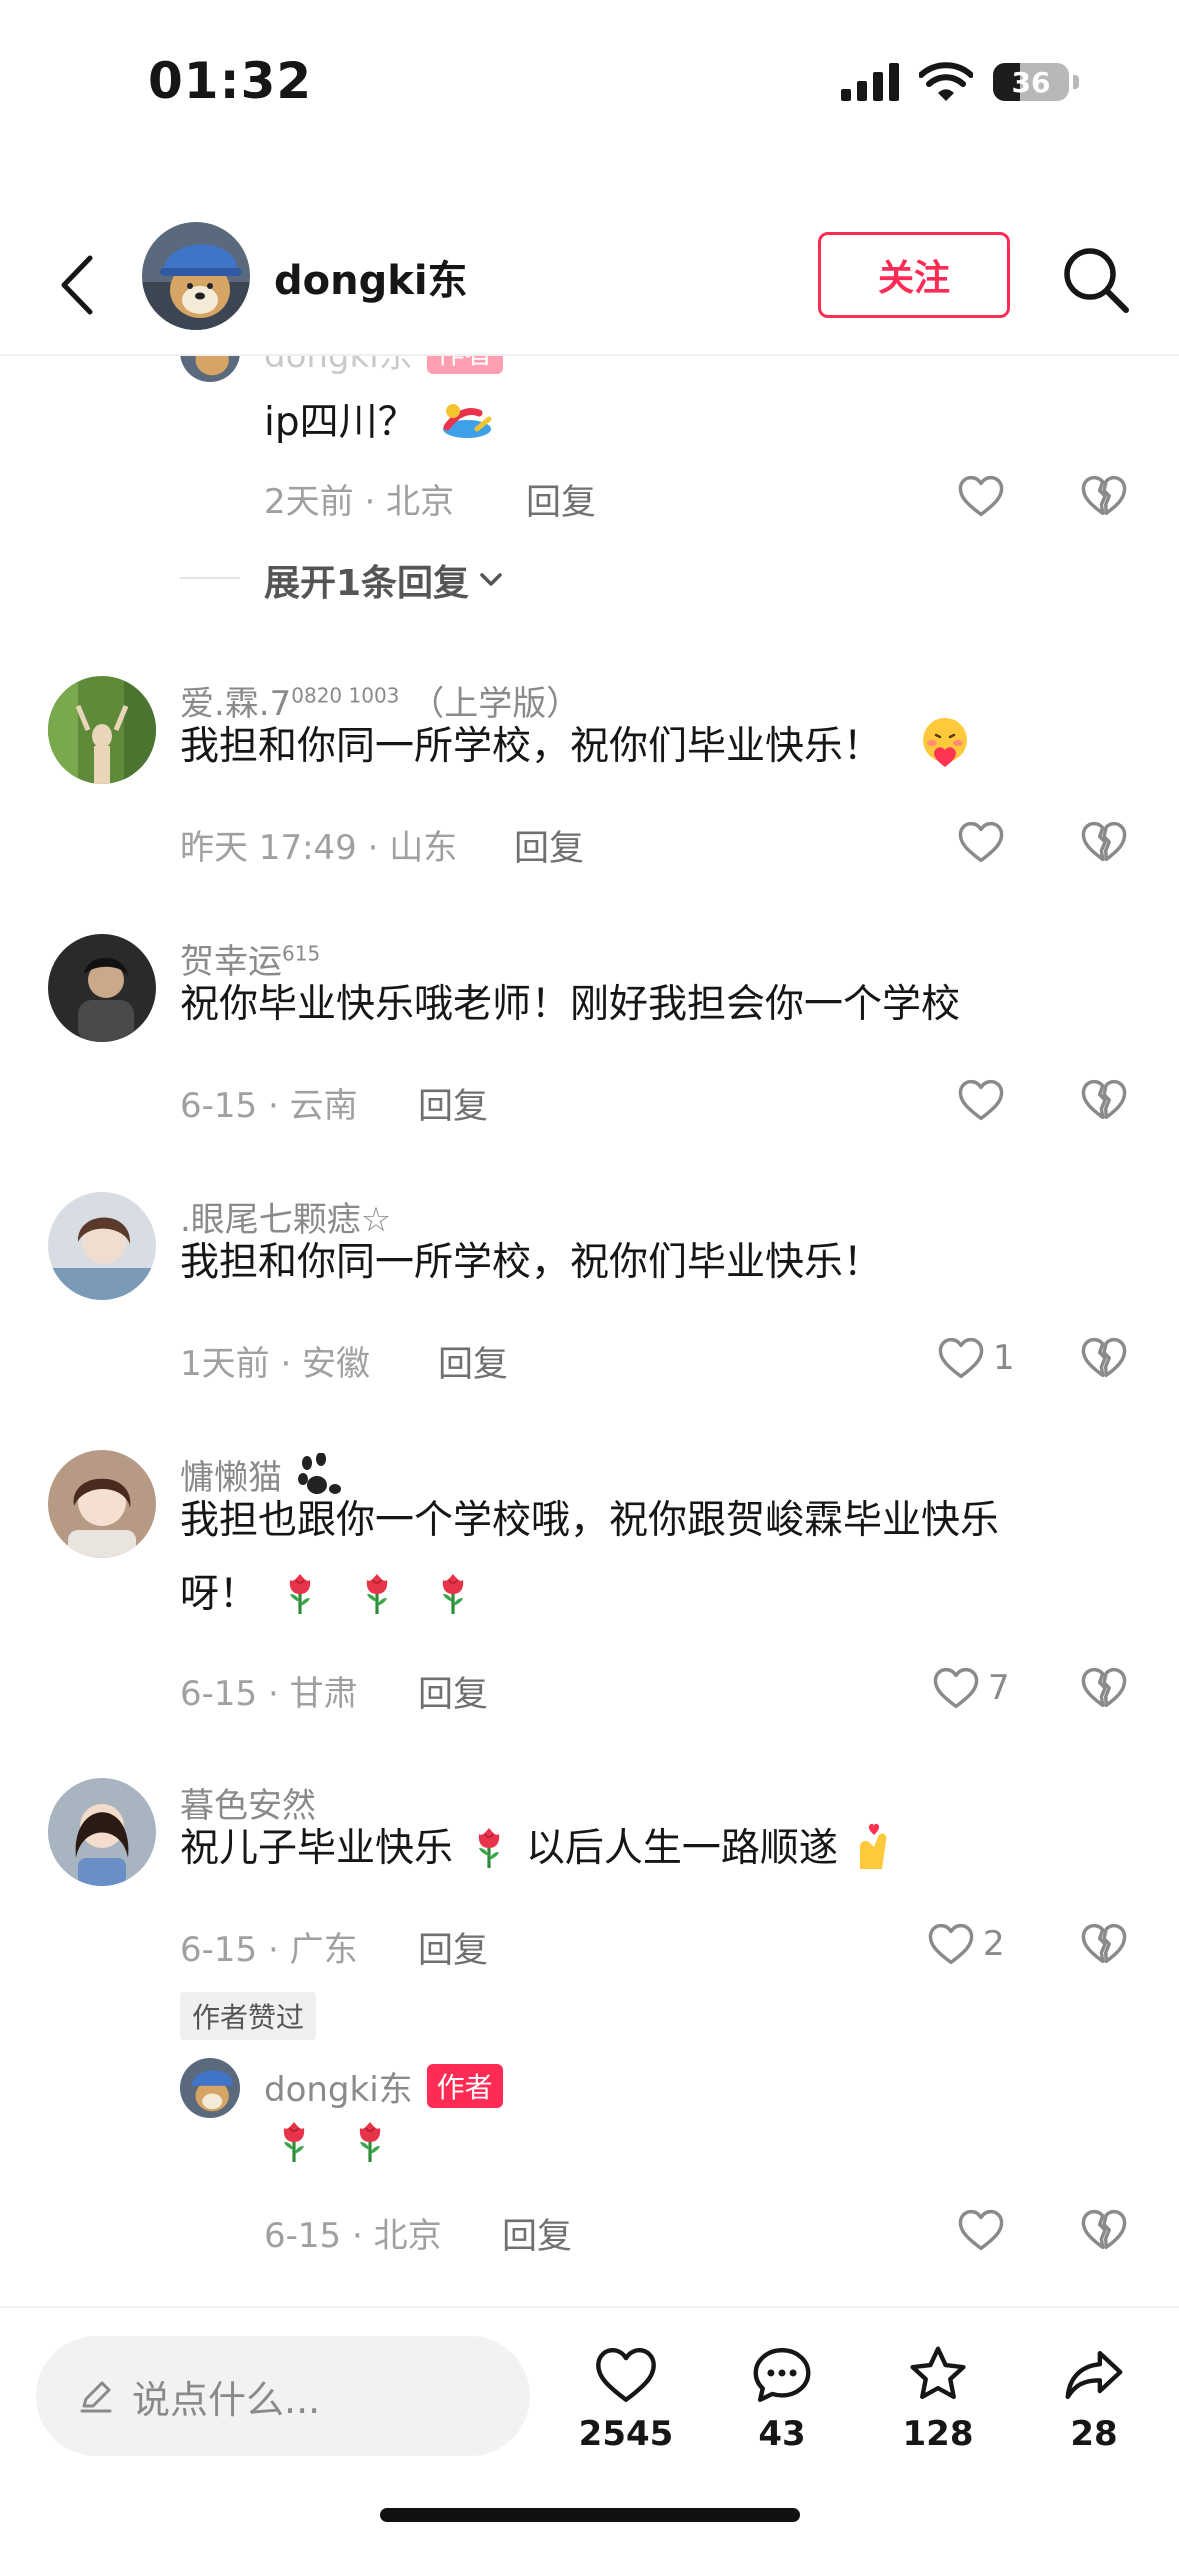  Describe the element at coordinates (275, 1364) in the screenshot. I see `comment-meta: 1天前 · 安徽` at that location.